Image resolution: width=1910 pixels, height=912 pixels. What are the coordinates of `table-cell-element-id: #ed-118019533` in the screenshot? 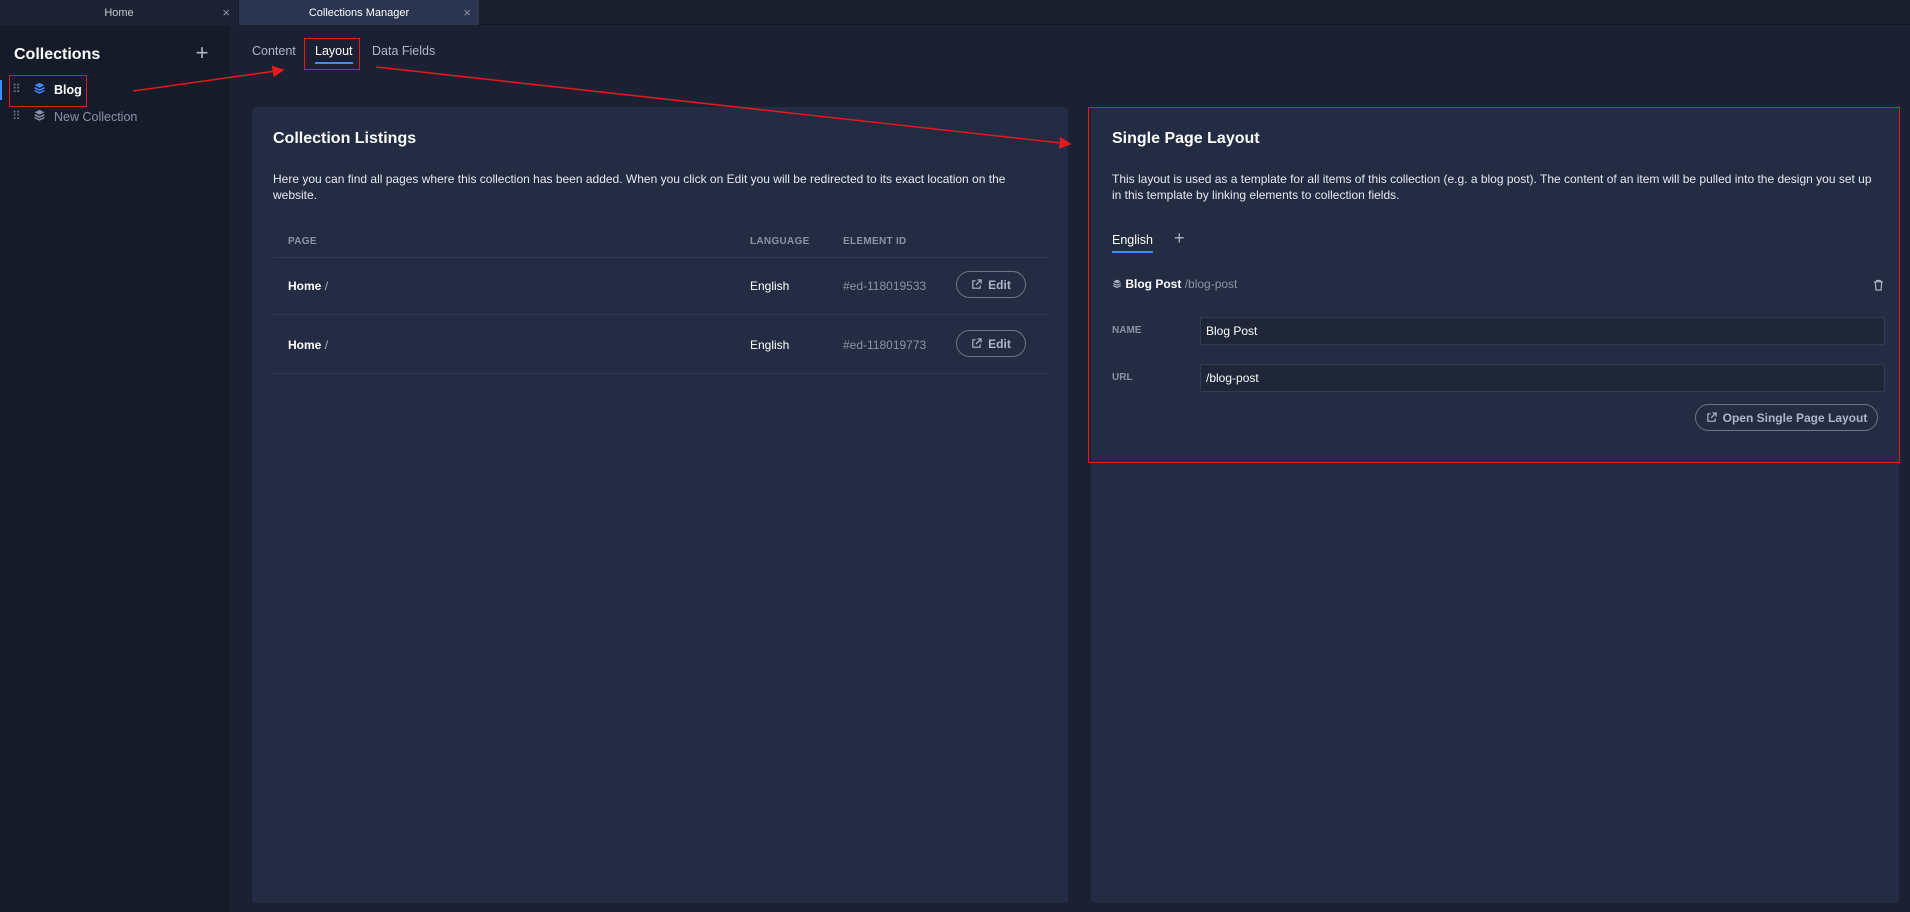 It's located at (885, 286).